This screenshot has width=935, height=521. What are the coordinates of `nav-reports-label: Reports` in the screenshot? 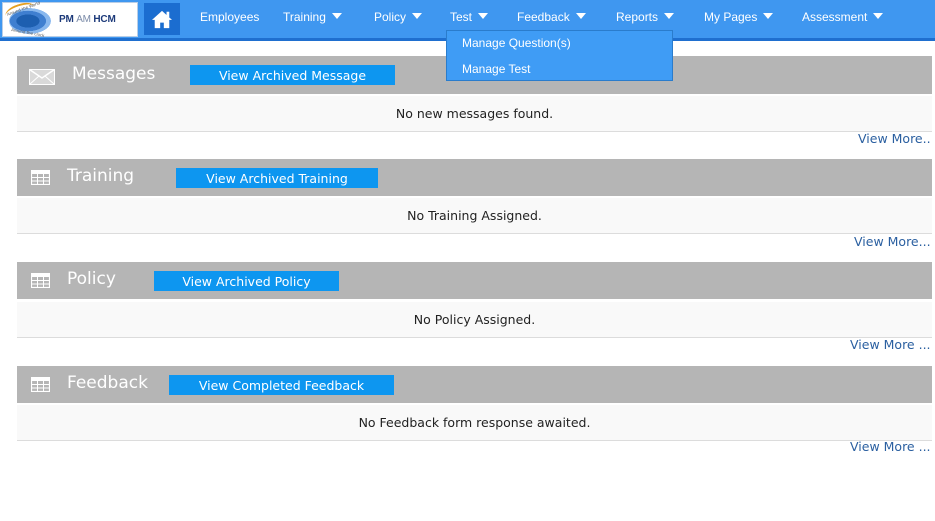 It's located at (637, 17).